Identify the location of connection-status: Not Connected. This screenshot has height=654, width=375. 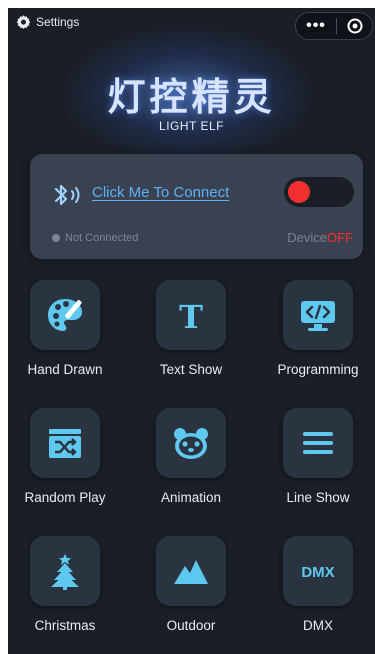
(95, 238).